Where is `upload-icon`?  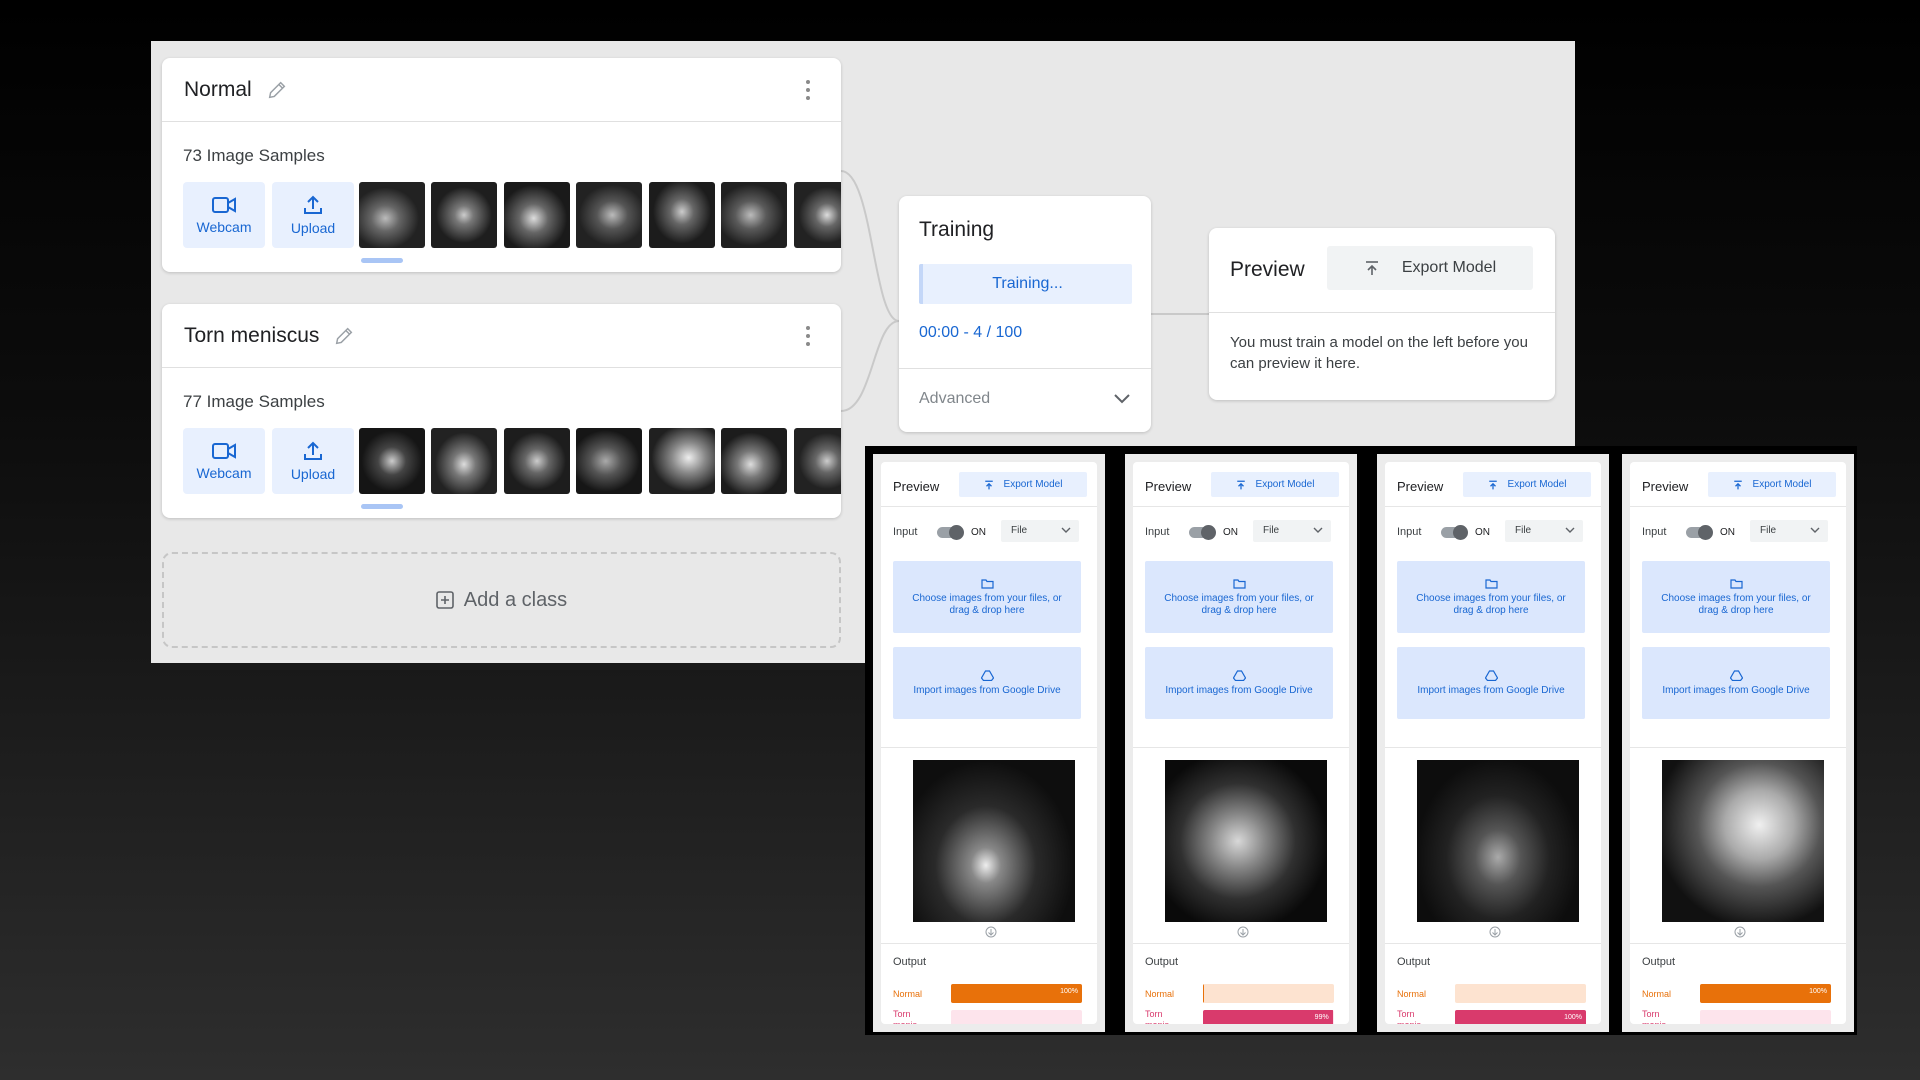
upload-icon is located at coordinates (313, 450).